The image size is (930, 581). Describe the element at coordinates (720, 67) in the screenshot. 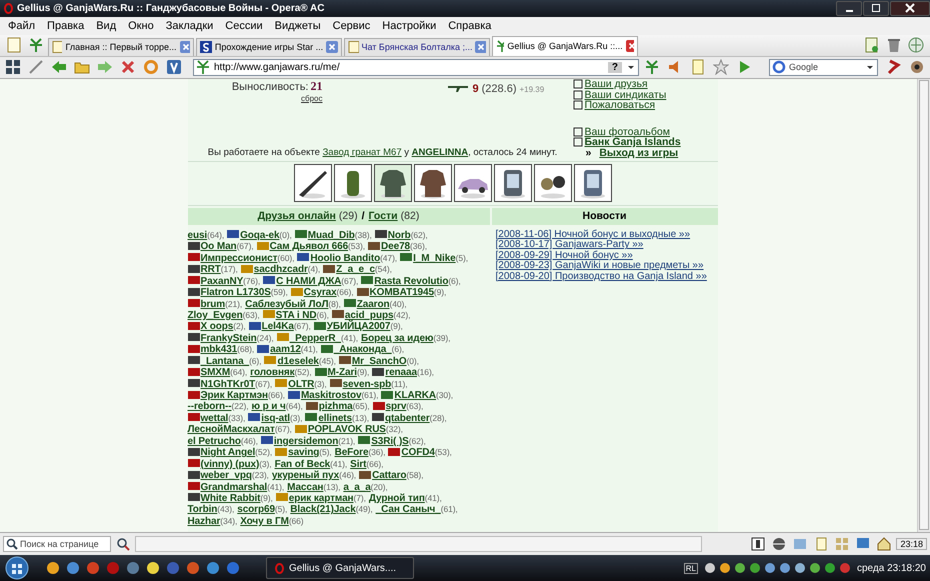

I see `star-icon` at that location.